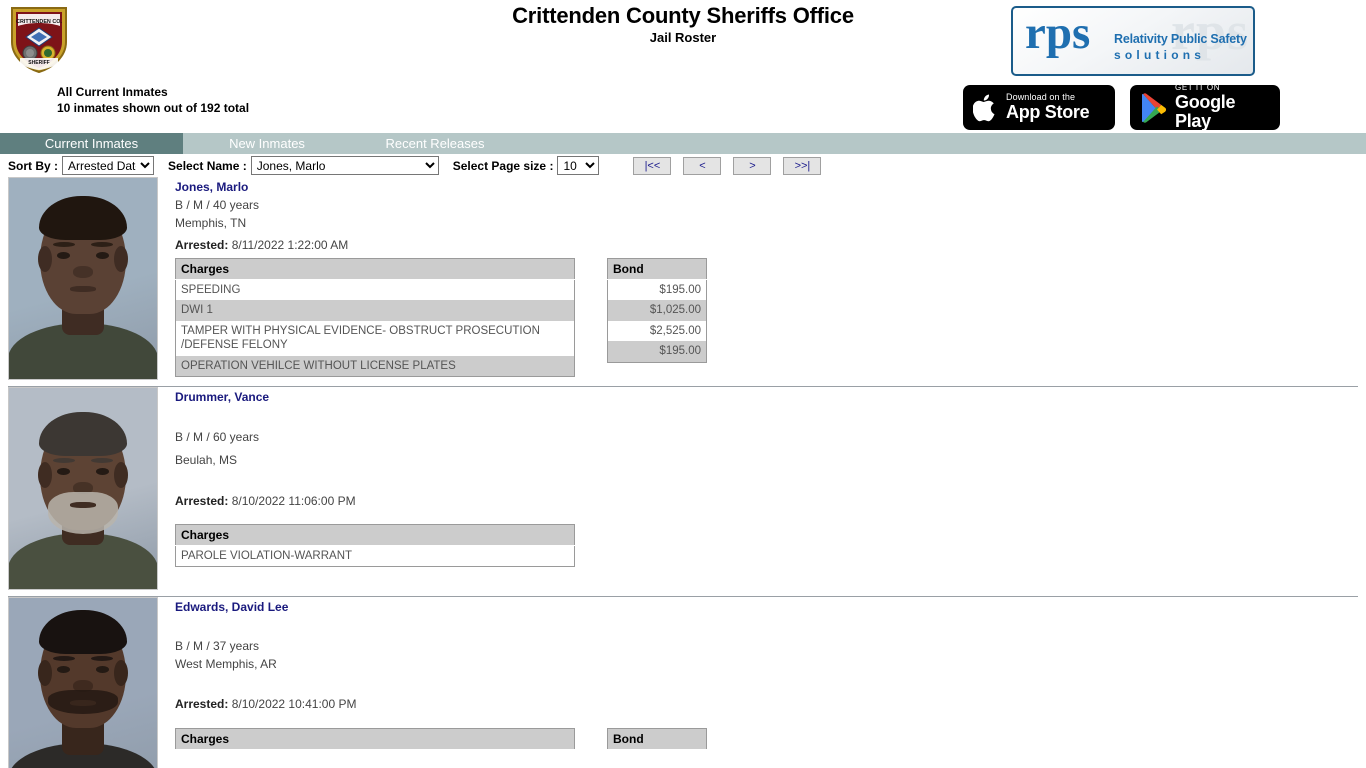  I want to click on roster-summary-line2: 10 inmates shown out of 192 total, so click(153, 108).